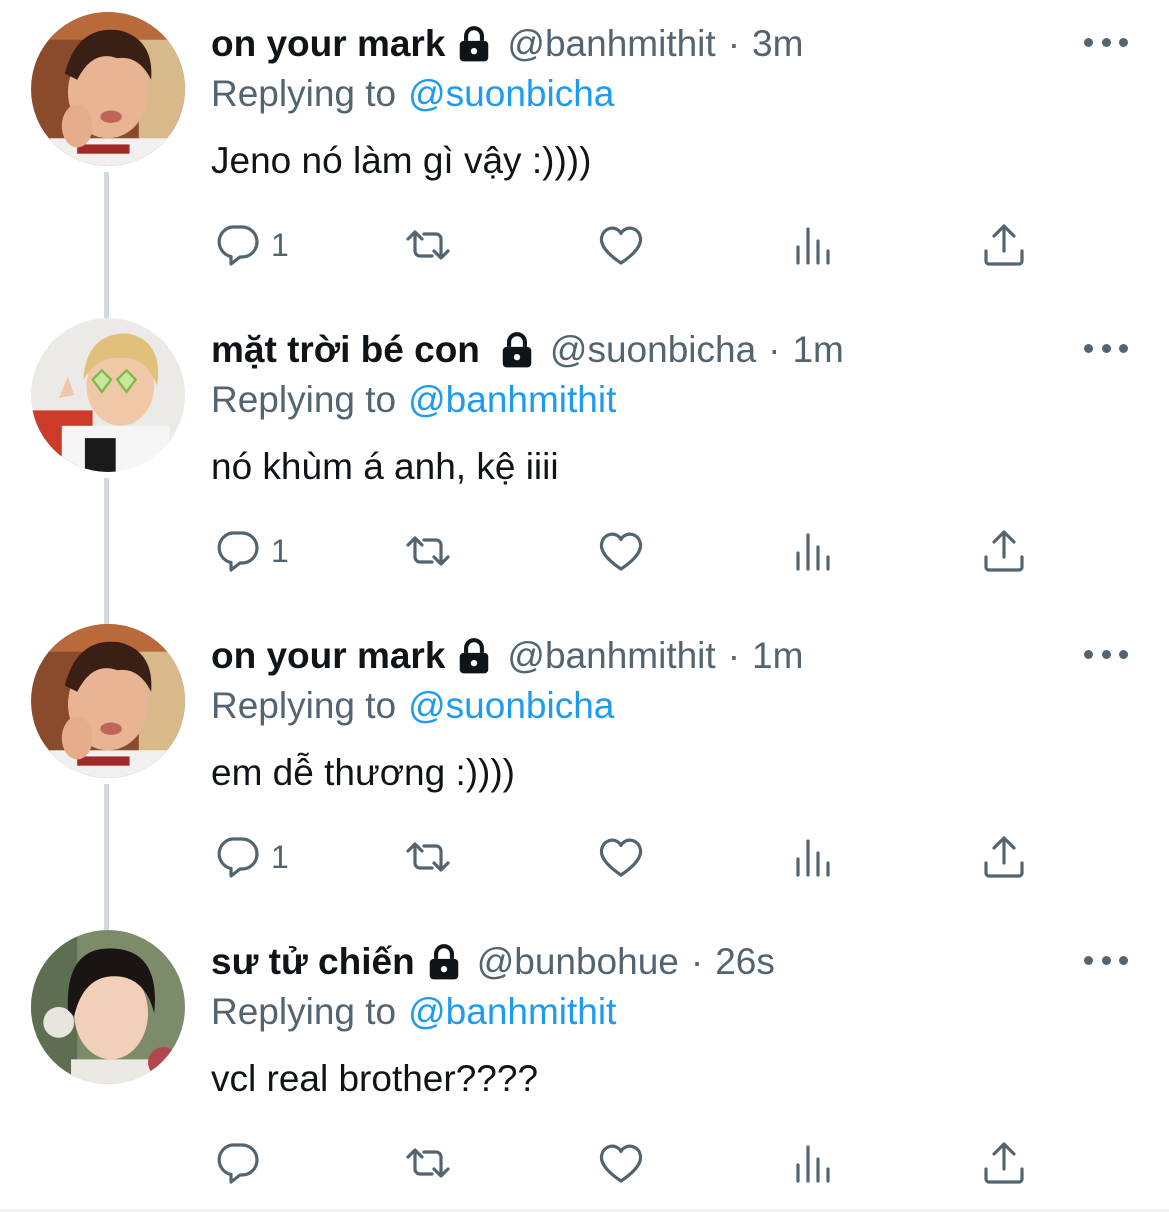 This screenshot has width=1169, height=1212. I want to click on tweet-text: Jeno nó làm gì vậy :)))), so click(401, 160).